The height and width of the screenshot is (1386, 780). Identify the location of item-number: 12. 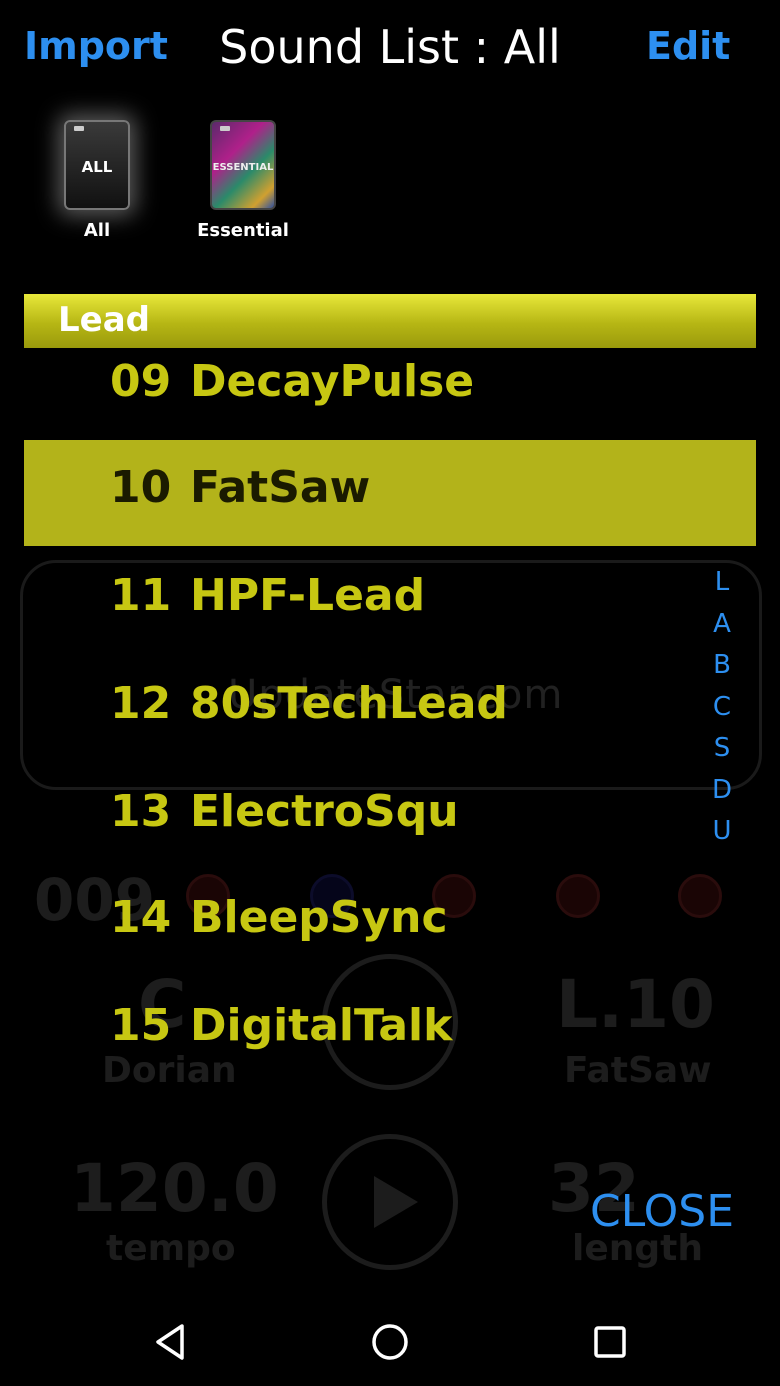
(141, 703).